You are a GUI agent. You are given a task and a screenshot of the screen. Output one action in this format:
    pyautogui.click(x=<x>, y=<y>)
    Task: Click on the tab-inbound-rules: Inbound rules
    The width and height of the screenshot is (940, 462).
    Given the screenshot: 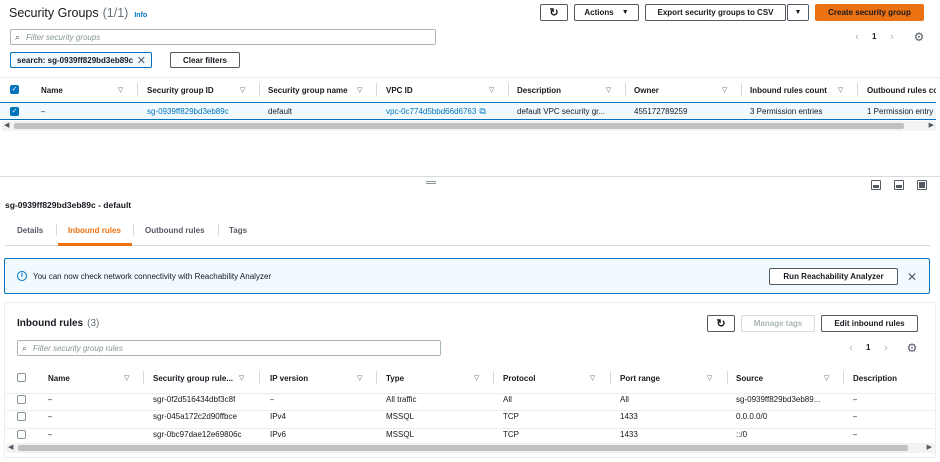 What is the action you would take?
    pyautogui.click(x=94, y=230)
    